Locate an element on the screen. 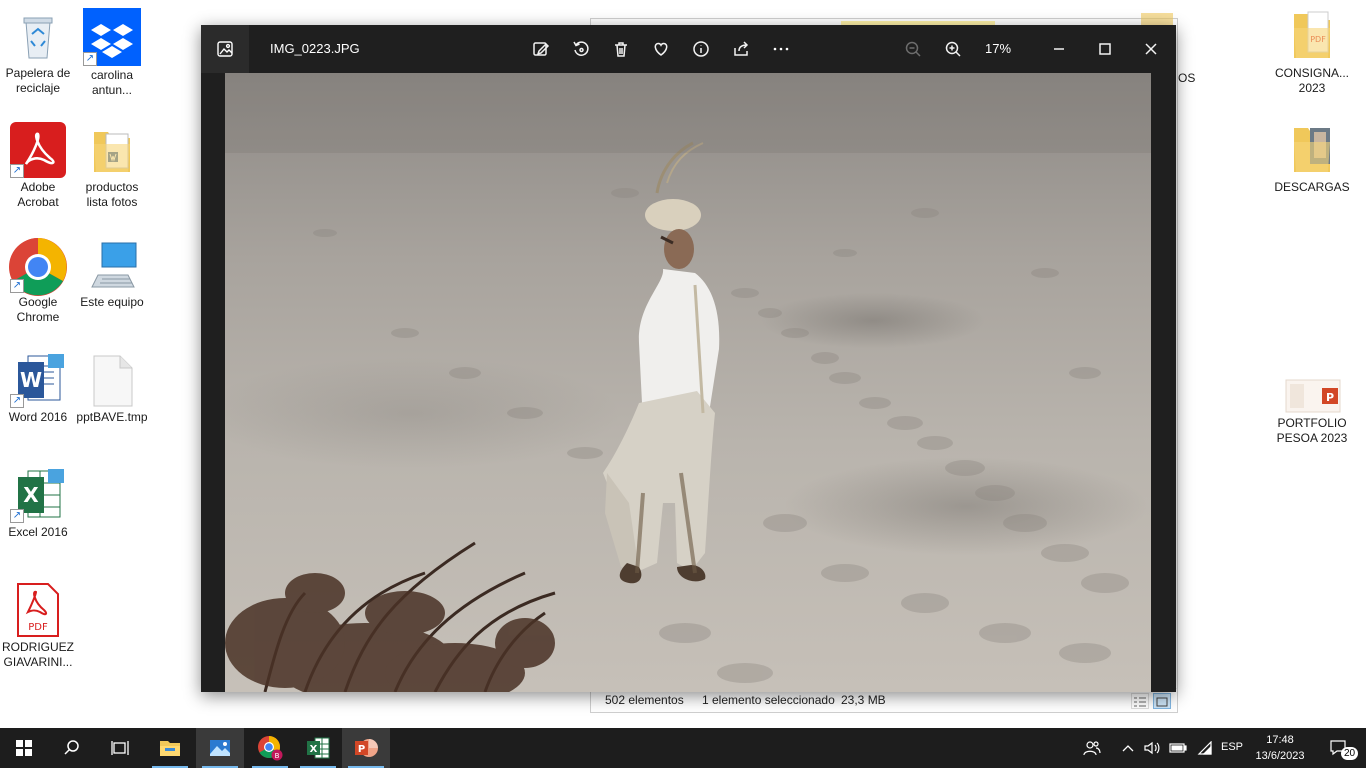 Image resolution: width=1366 pixels, height=768 pixels. task-view-button is located at coordinates (120, 748).